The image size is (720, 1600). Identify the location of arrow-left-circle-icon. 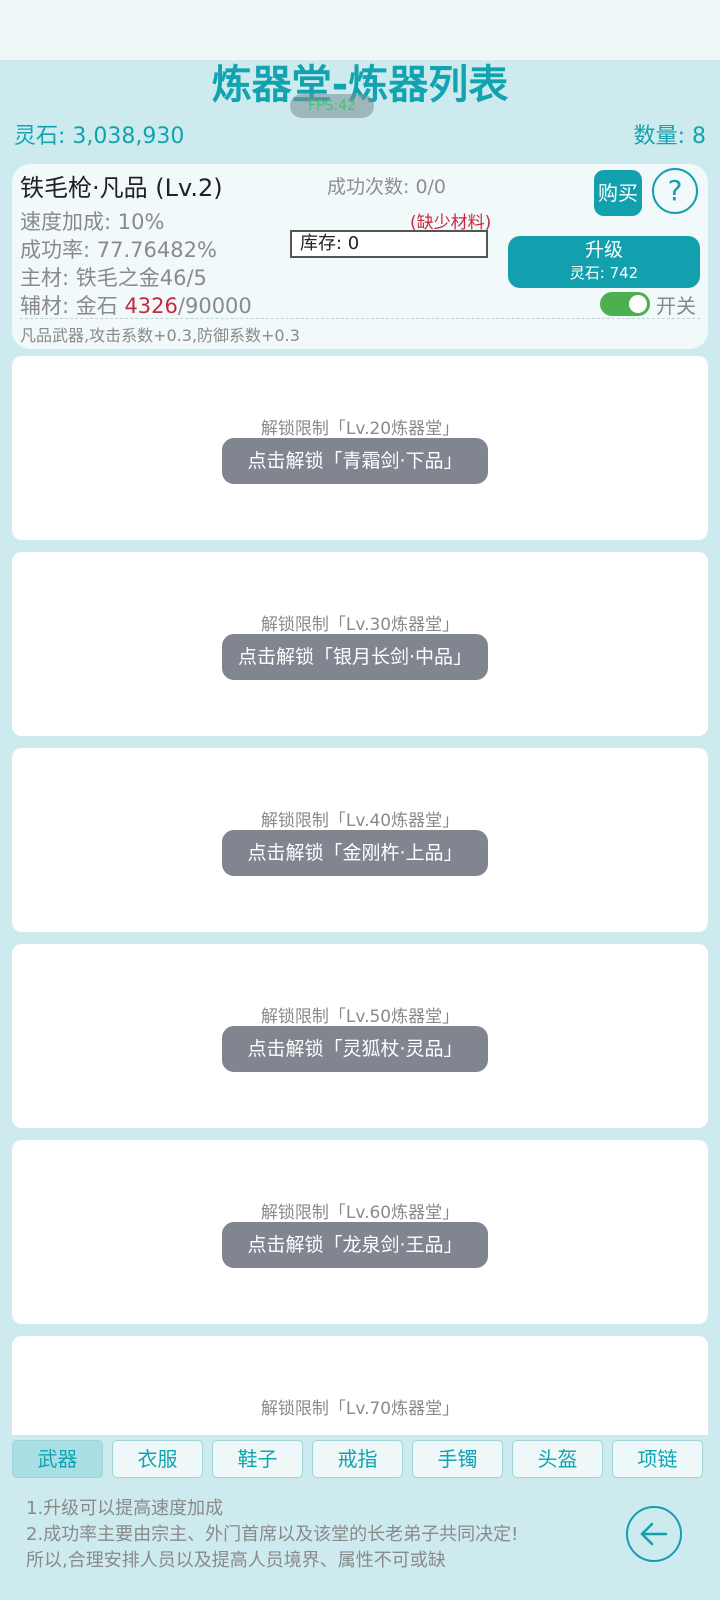
(654, 1534).